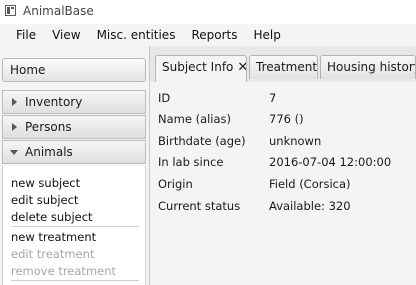  I want to click on tab-housing-history: Housing history, so click(368, 67).